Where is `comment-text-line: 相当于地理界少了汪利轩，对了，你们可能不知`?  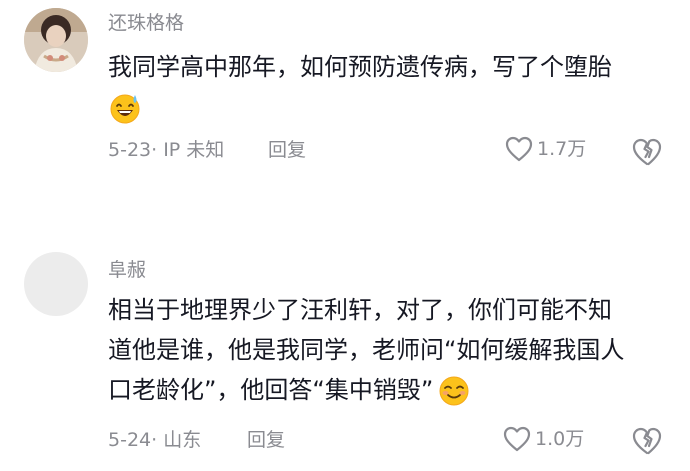
comment-text-line: 相当于地理界少了汪利轩，对了，你们可能不知 is located at coordinates (360, 310).